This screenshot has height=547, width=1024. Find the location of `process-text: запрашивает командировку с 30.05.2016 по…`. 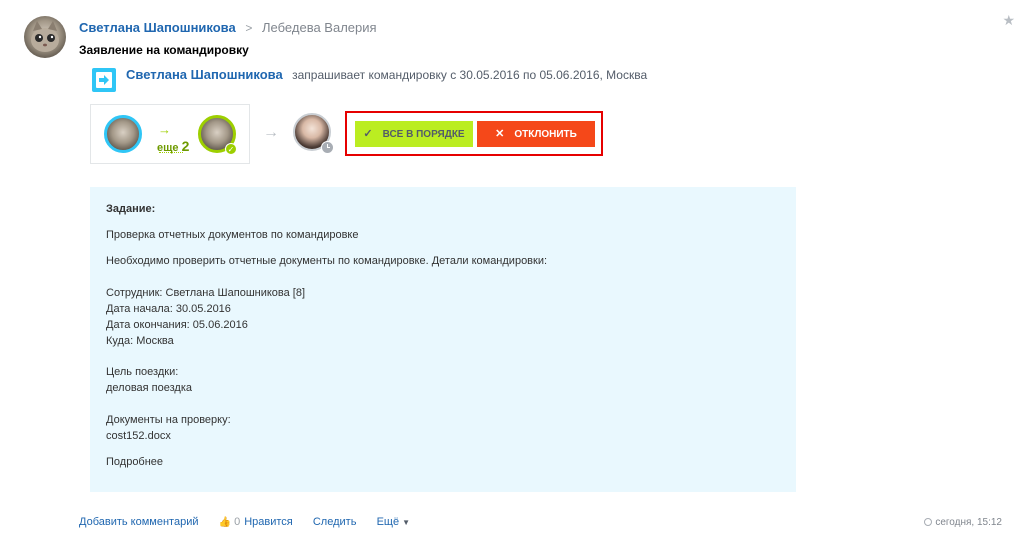

process-text: запрашивает командировку с 30.05.2016 по… is located at coordinates (470, 75).